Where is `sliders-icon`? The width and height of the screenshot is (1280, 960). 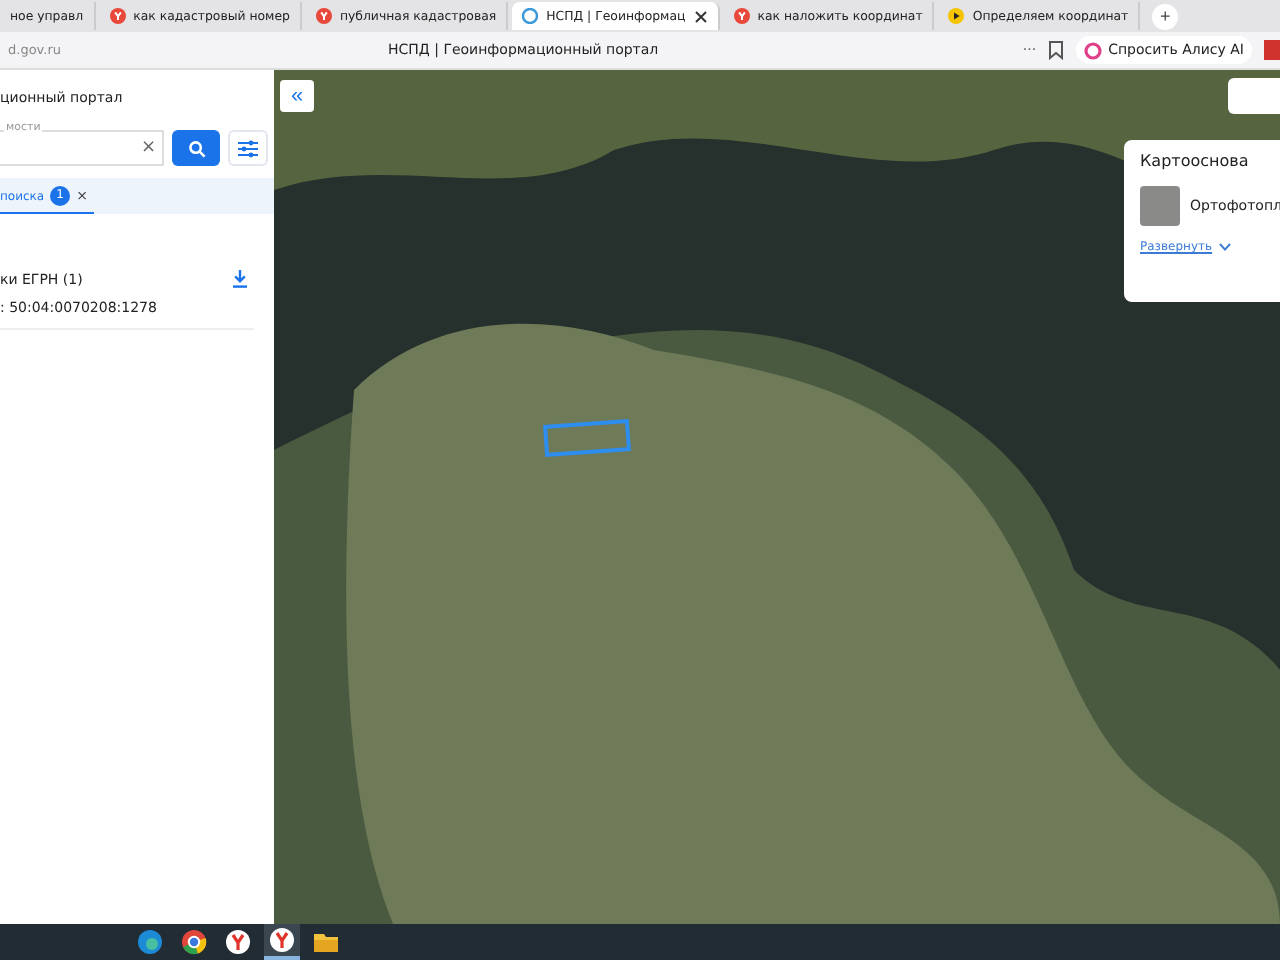
sliders-icon is located at coordinates (248, 148).